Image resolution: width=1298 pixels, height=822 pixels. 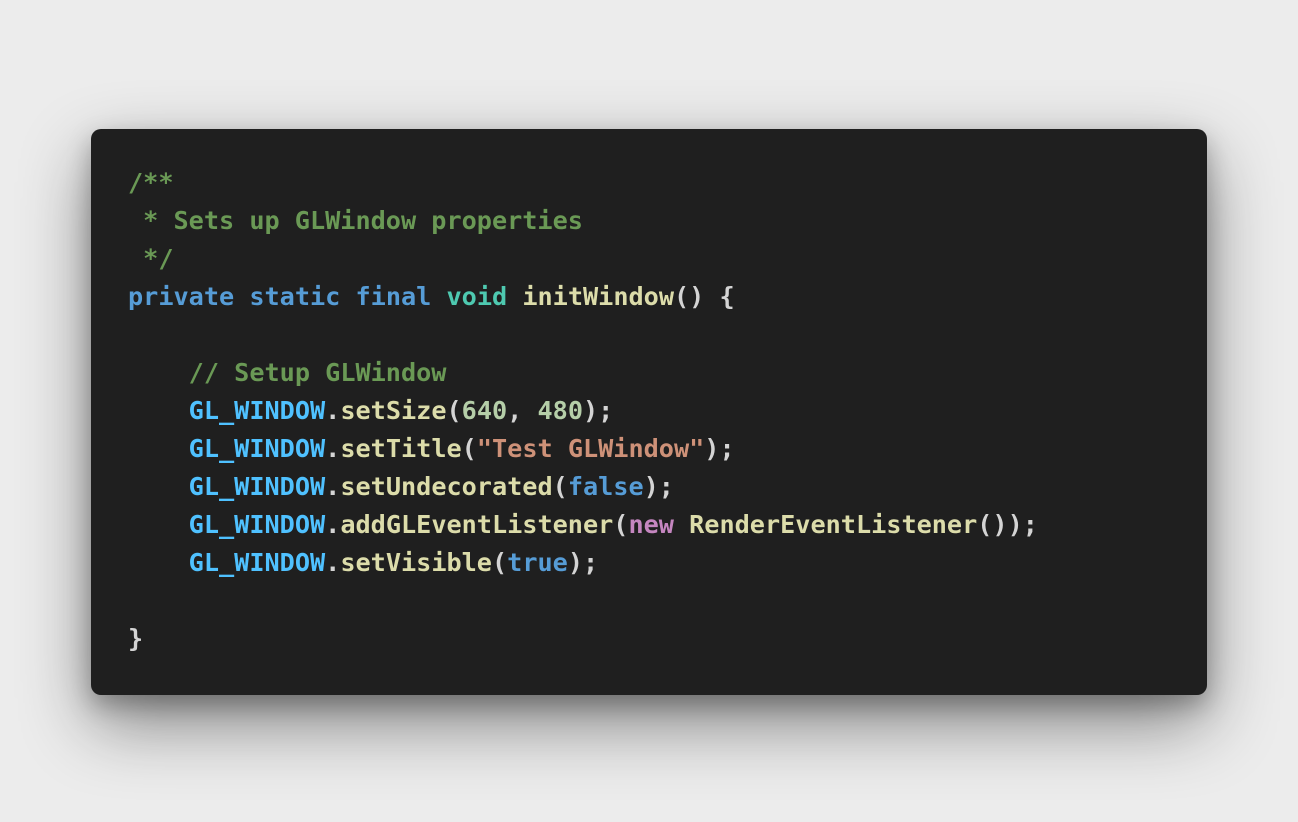 I want to click on code-line: }, so click(x=583, y=639).